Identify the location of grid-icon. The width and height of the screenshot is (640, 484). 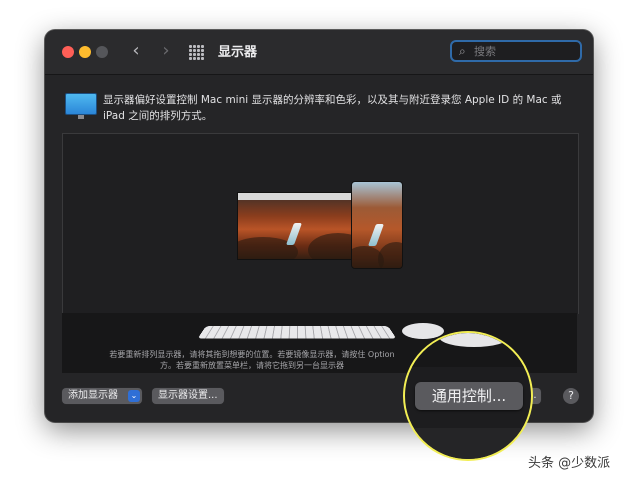
(196, 52).